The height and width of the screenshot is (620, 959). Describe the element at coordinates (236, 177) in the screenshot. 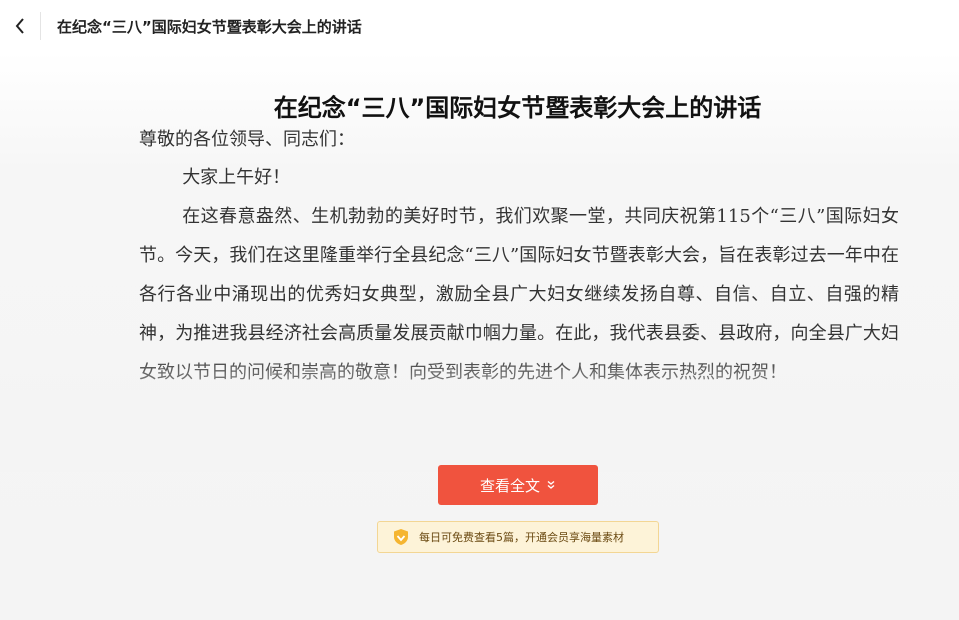

I see `greeting-text: 大家上午好！` at that location.